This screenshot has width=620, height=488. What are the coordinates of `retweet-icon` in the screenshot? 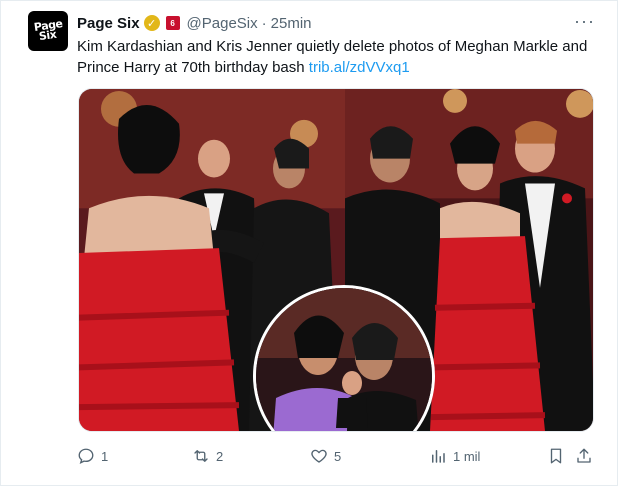 It's located at (201, 456).